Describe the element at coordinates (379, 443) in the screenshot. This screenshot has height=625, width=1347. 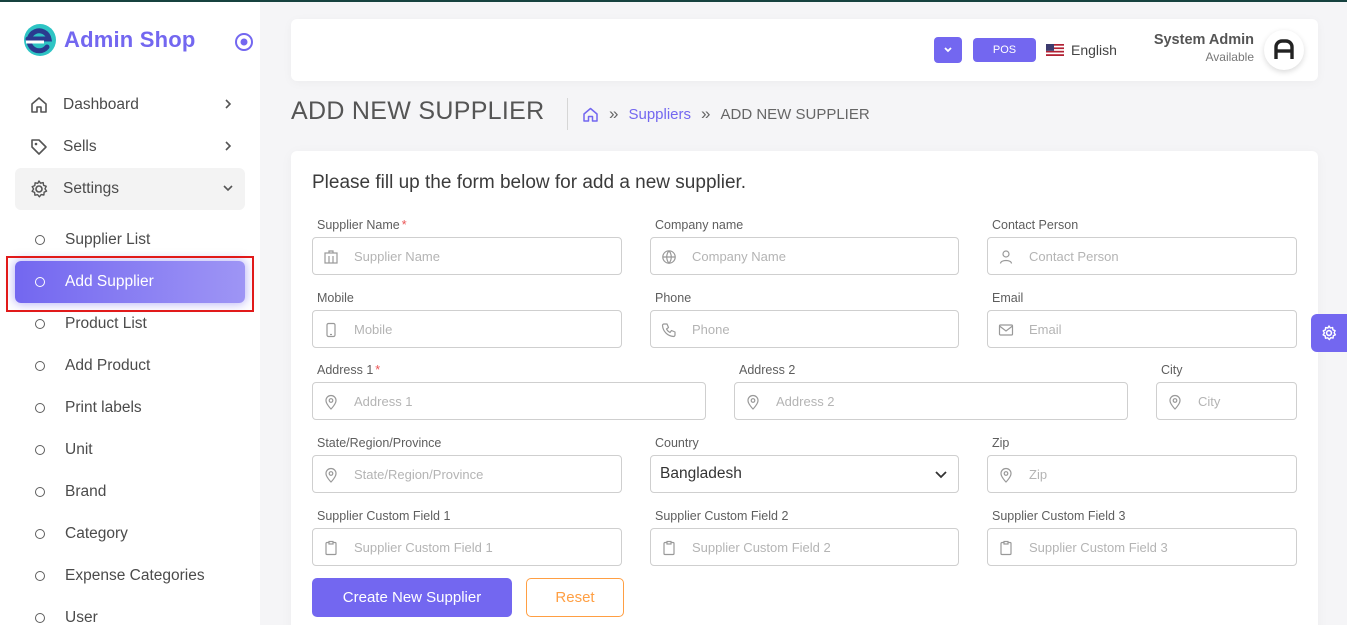
I see `state-label: State/Region/Province` at that location.